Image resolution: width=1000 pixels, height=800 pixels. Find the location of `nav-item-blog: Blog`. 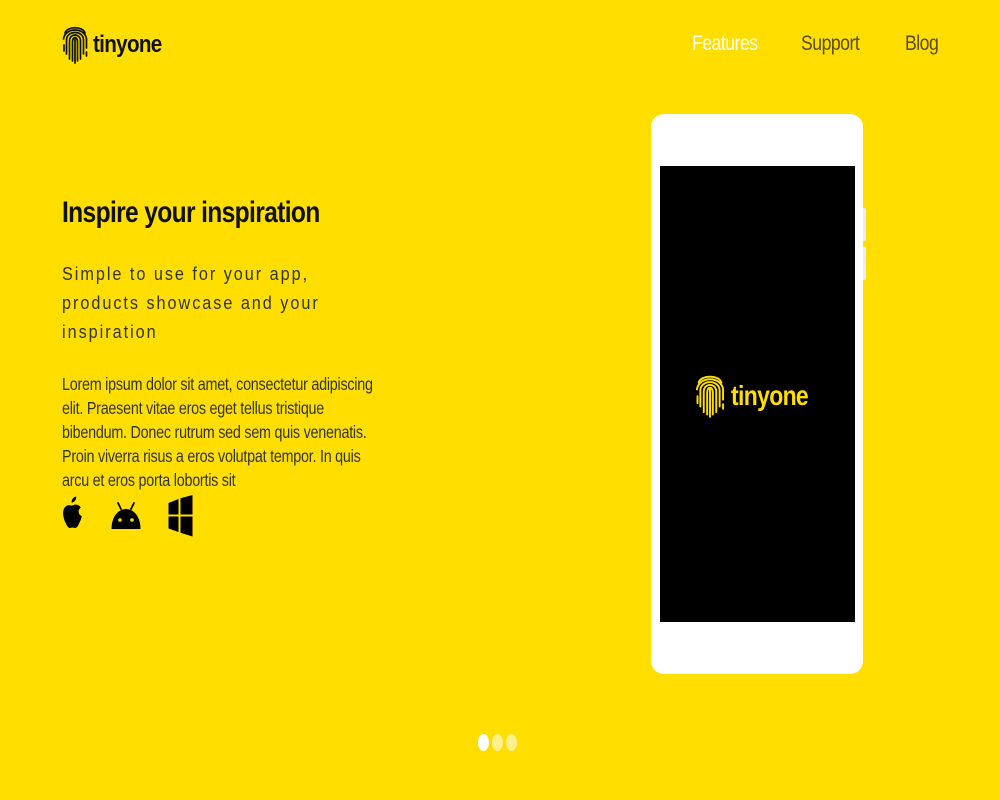

nav-item-blog: Blog is located at coordinates (922, 44).